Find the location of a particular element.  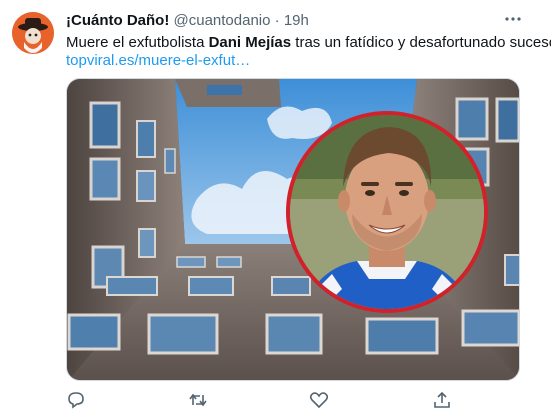

tweet-text-end: tras un fatídico y desafortunado suceso is located at coordinates (421, 42).